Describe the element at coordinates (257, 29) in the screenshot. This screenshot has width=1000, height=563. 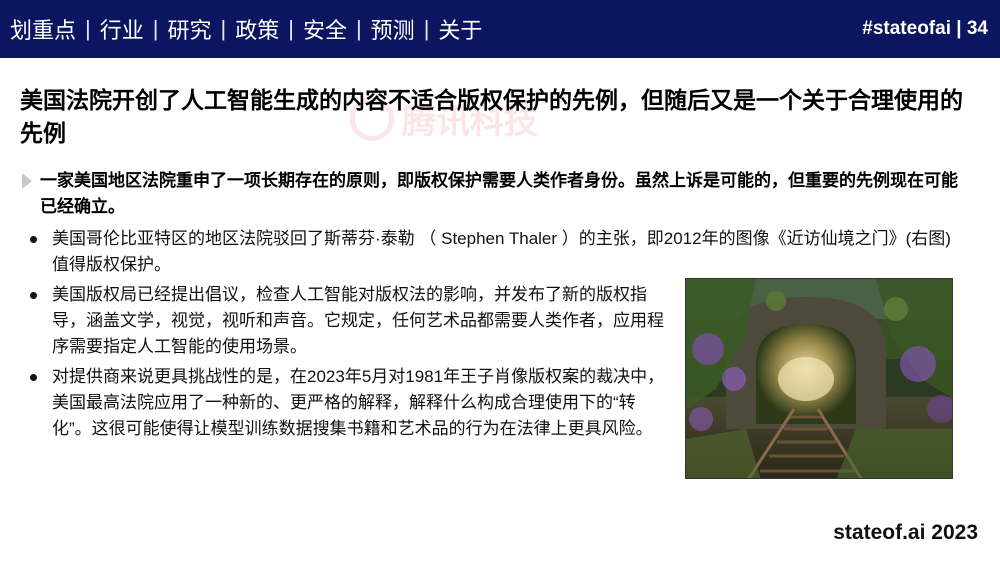
I see `nav-item-politics: 政策` at that location.